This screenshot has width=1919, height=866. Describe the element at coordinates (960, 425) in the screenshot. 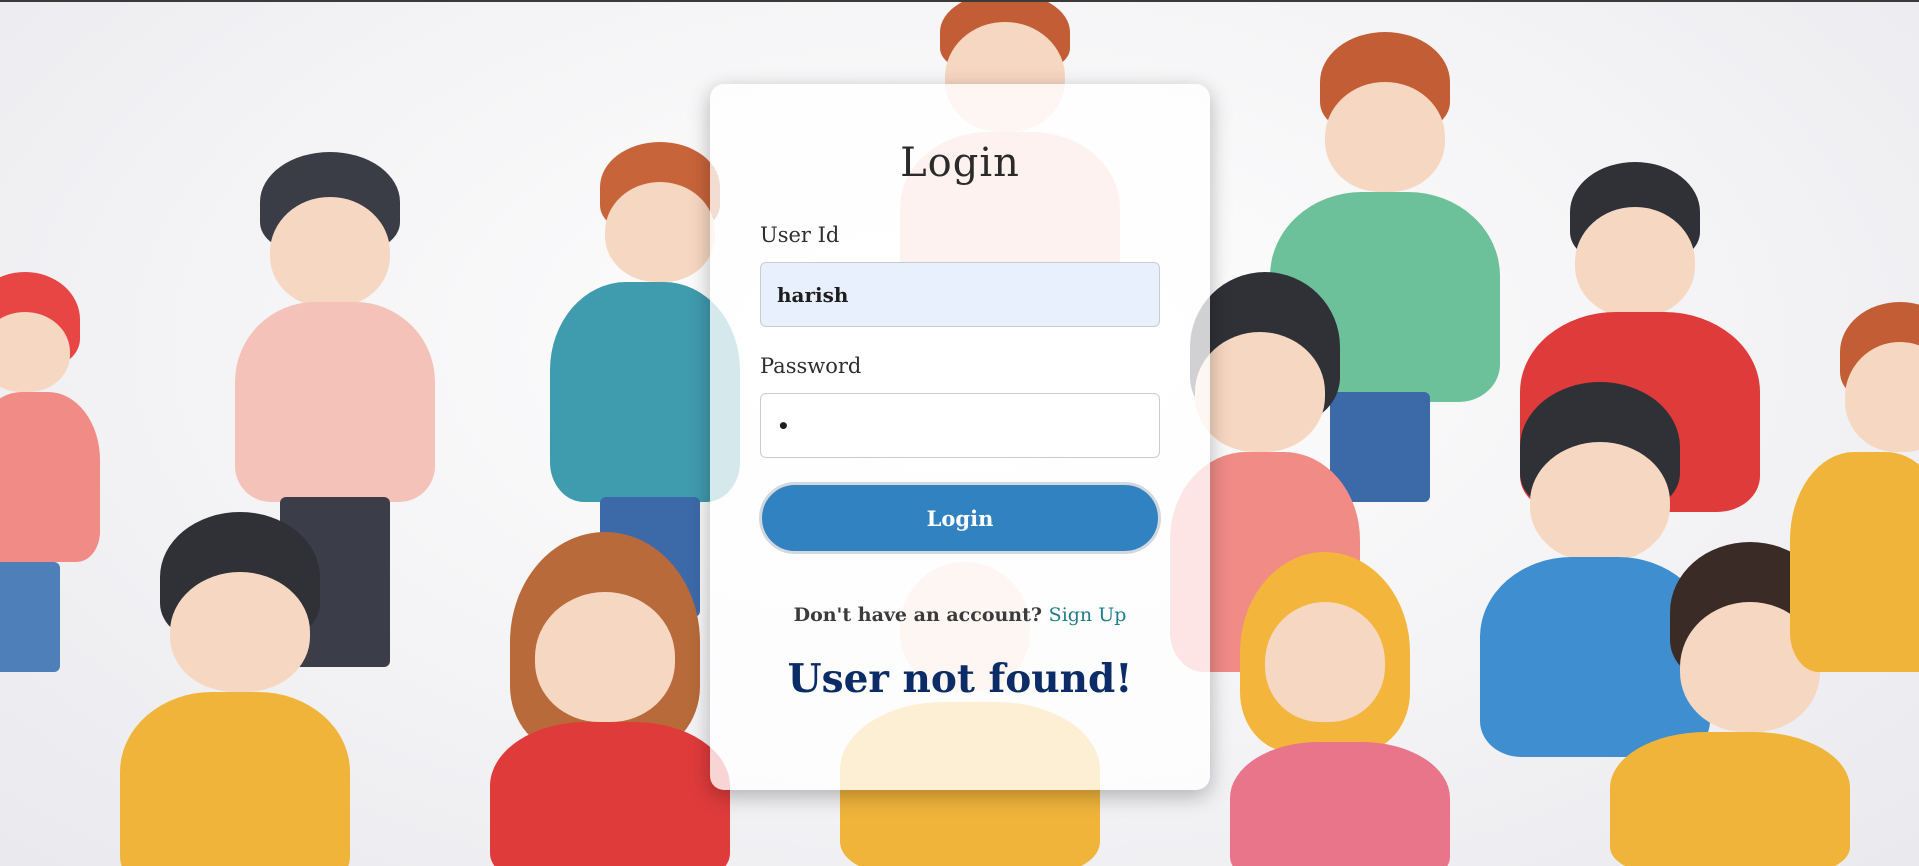

I see `password-input` at that location.